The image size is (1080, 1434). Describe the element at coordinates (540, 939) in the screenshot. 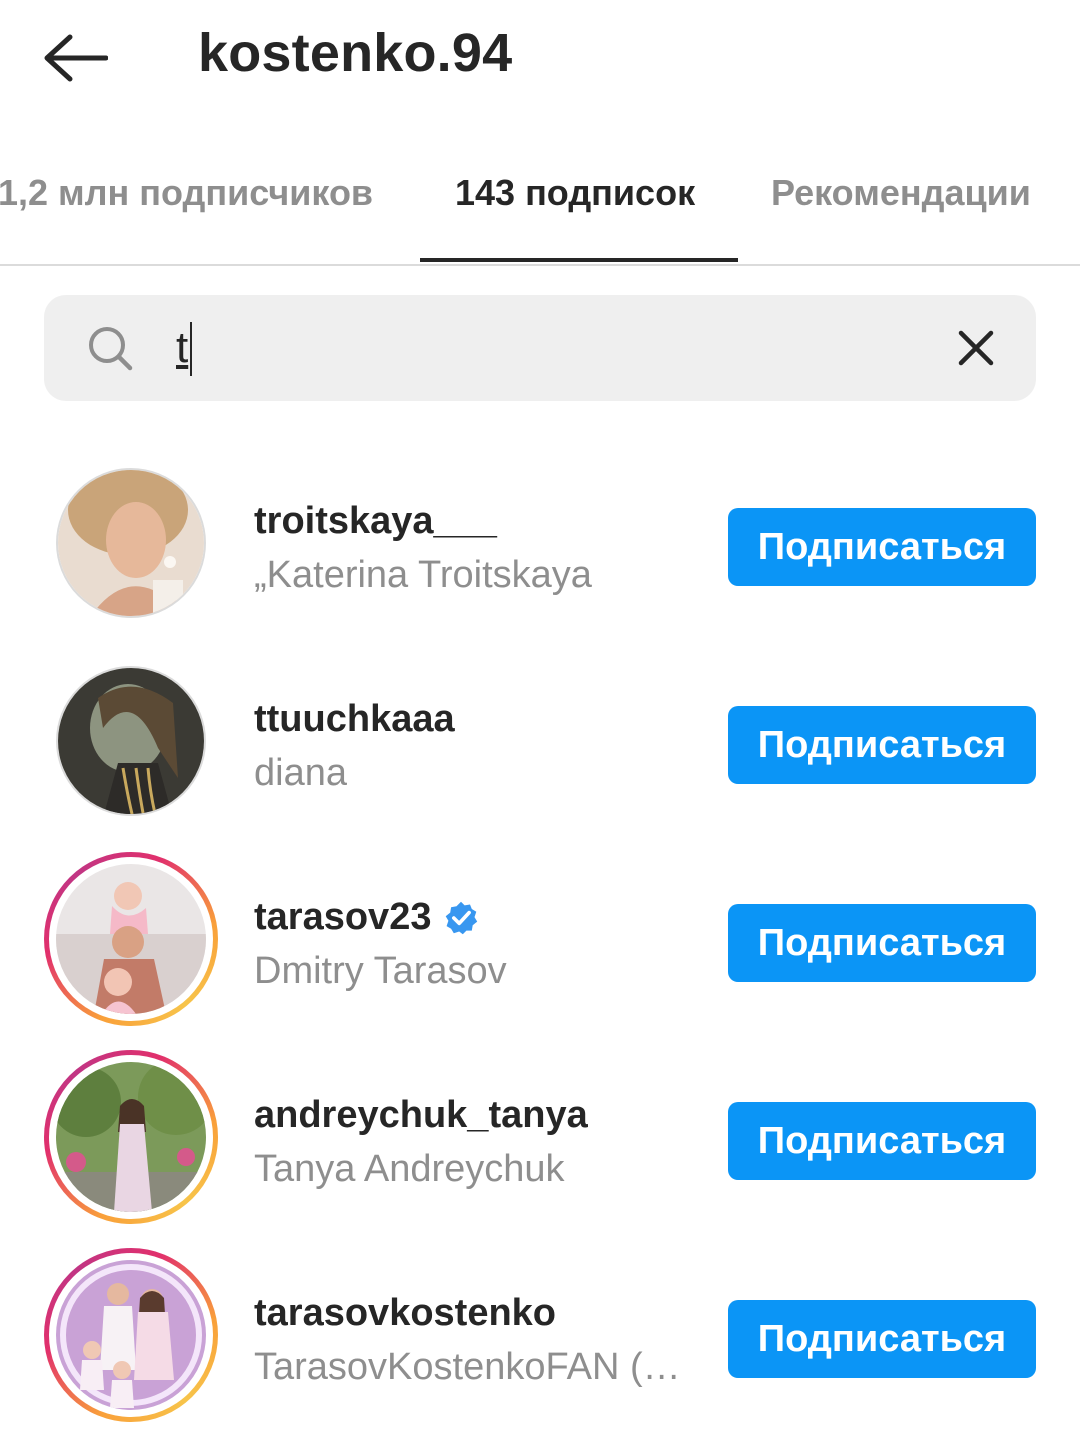

I see `list-item: tarasov23 Dmitry Tarasov Подписаться` at that location.